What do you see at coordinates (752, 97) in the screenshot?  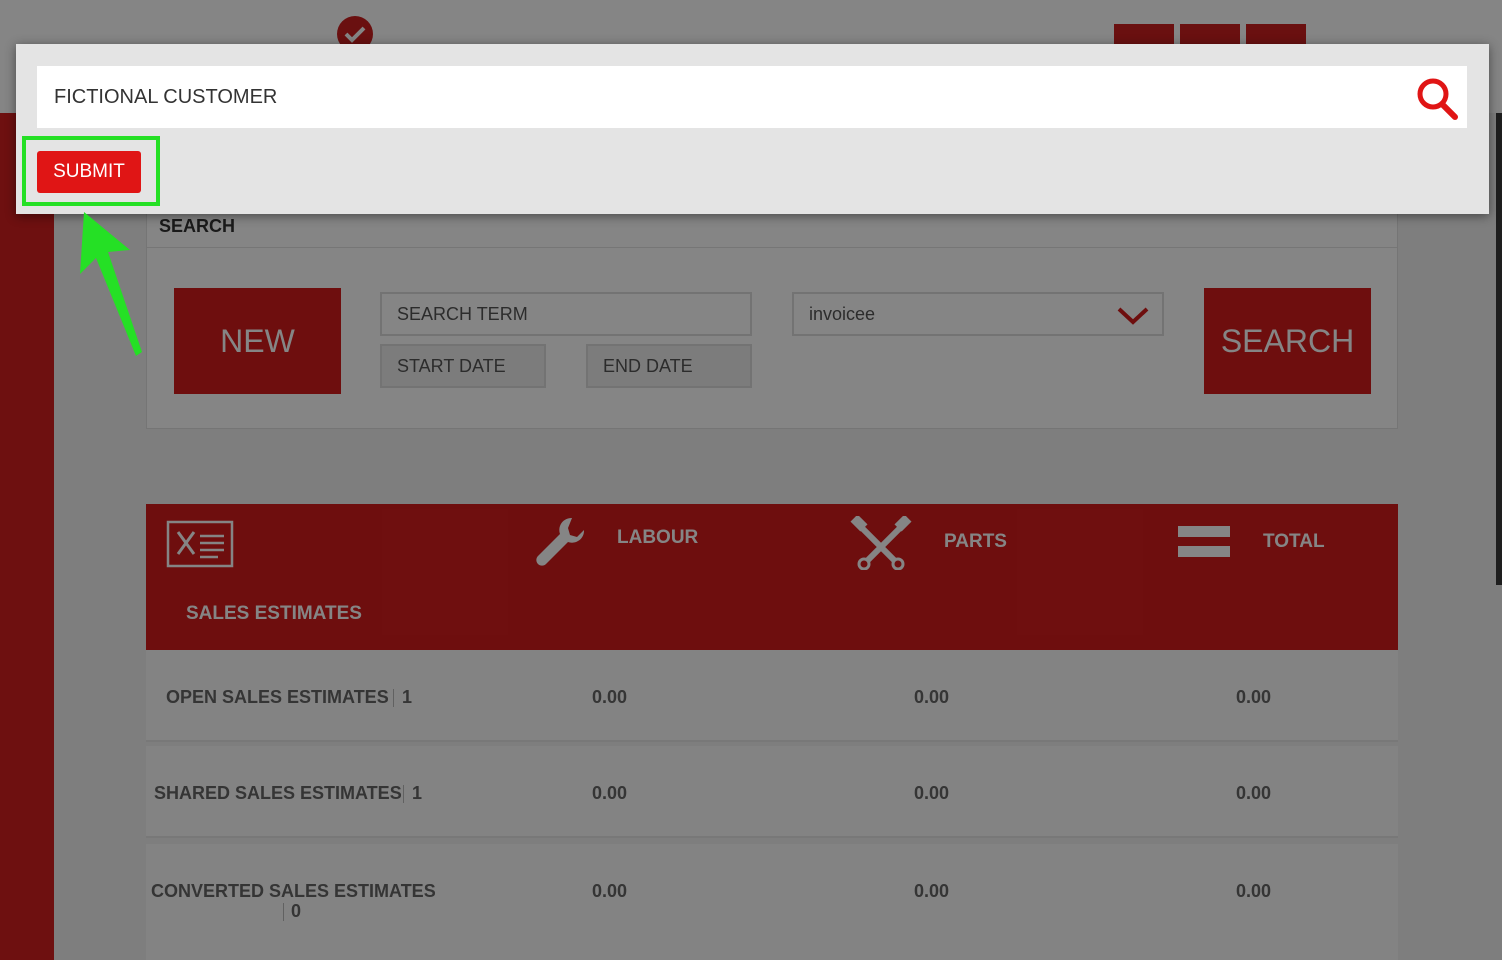 I see `customer-search-input` at bounding box center [752, 97].